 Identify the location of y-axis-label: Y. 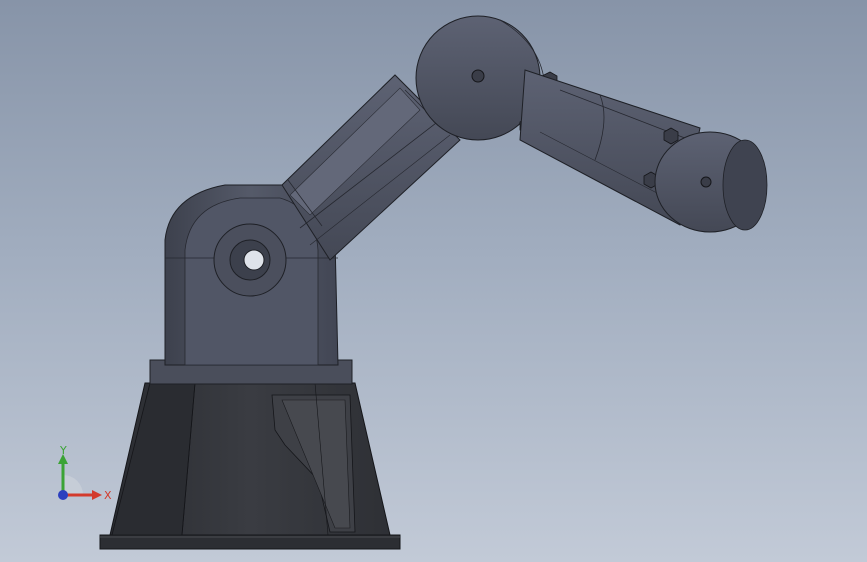
(63, 450).